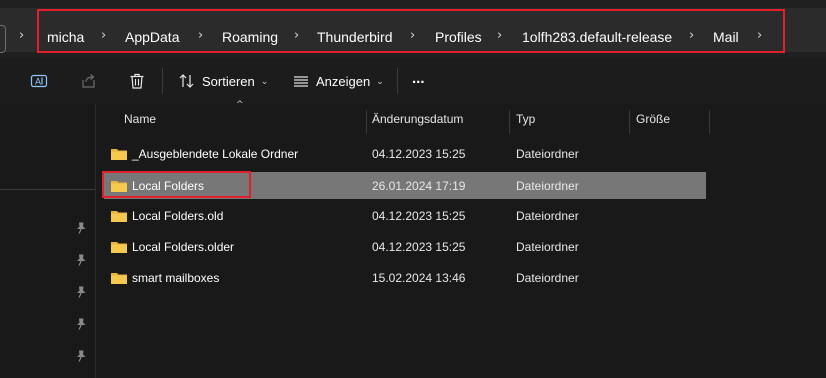 This screenshot has height=378, width=826. Describe the element at coordinates (525, 119) in the screenshot. I see `column-header-type: Typ` at that location.